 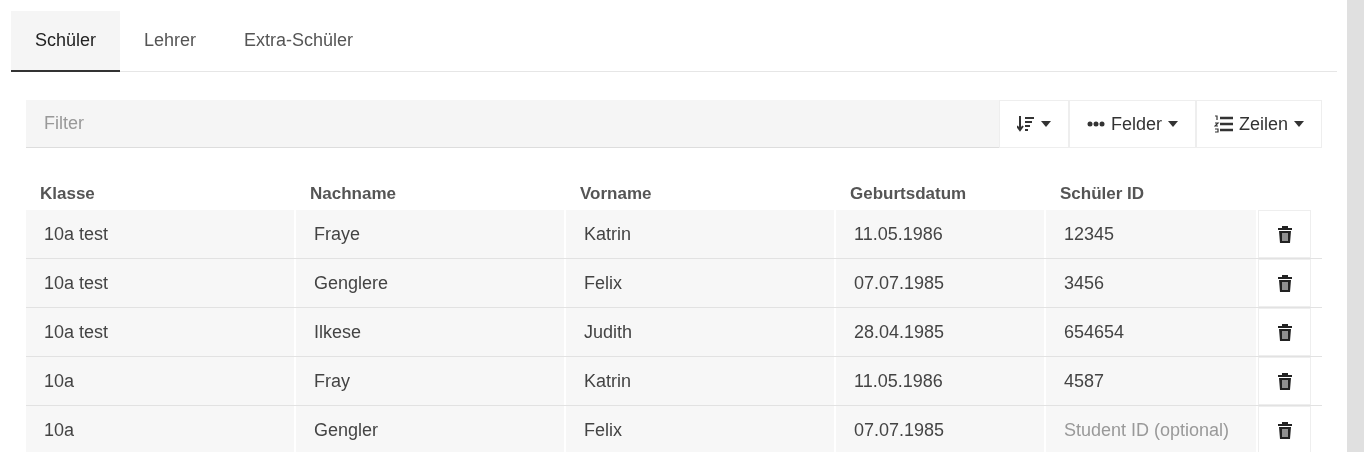 What do you see at coordinates (1102, 194) in the screenshot?
I see `column-header: Schüler ID` at bounding box center [1102, 194].